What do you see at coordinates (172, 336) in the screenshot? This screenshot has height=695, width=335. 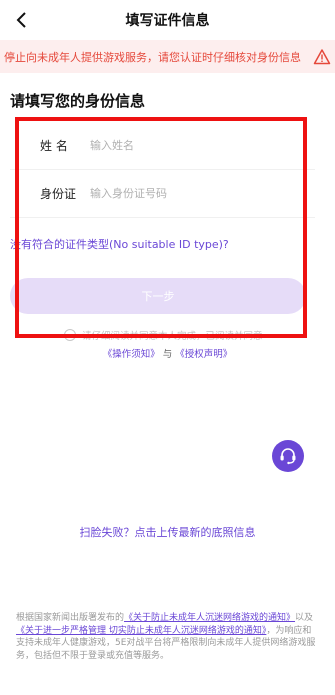 I see `agreement-text: 请仔细阅读并同意本人完成，已阅读并同意` at bounding box center [172, 336].